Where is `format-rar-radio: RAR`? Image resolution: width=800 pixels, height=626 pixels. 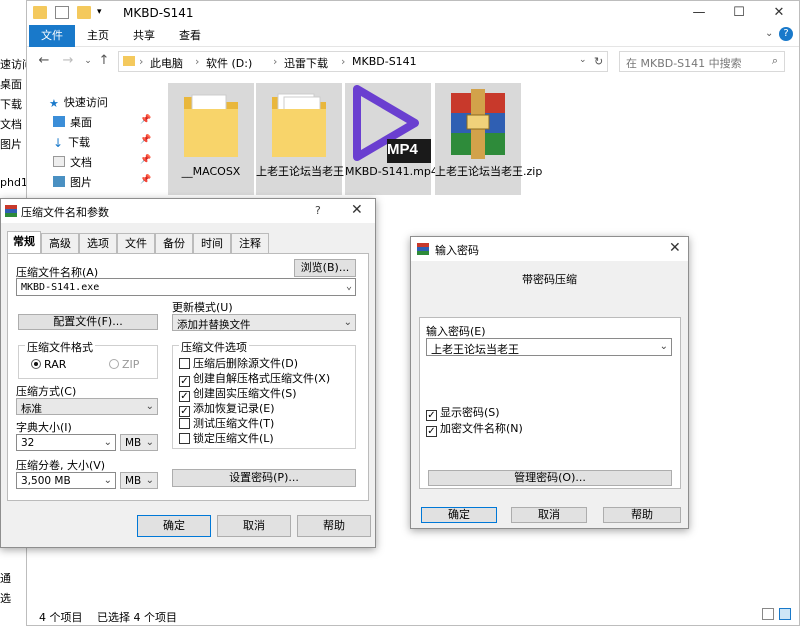 format-rar-radio: RAR is located at coordinates (48, 364).